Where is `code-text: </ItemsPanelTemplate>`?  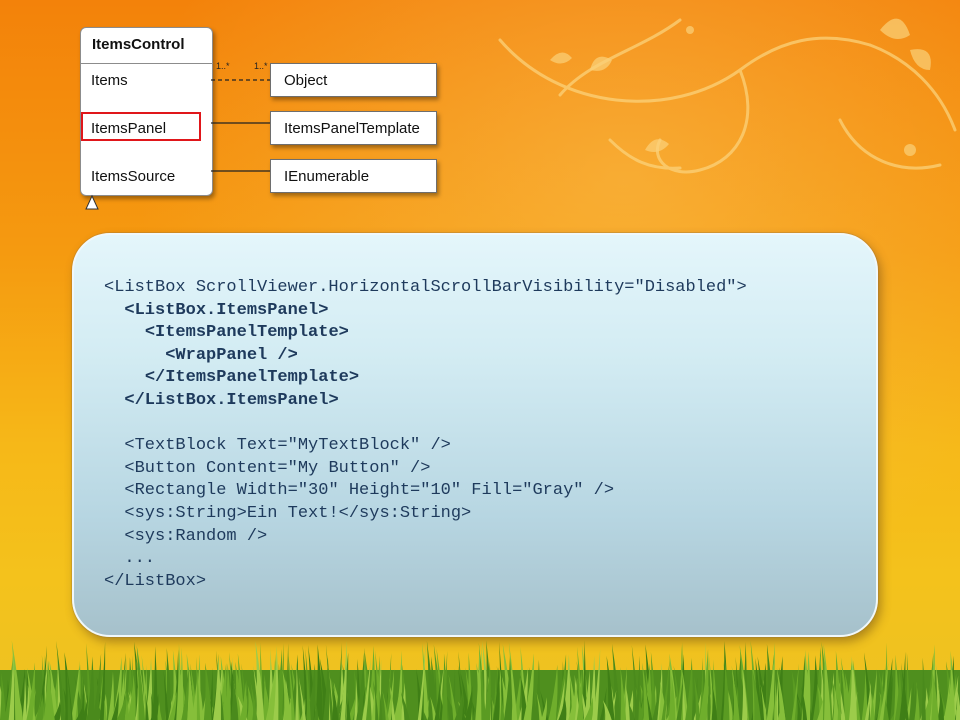 code-text: </ItemsPanelTemplate> is located at coordinates (252, 378).